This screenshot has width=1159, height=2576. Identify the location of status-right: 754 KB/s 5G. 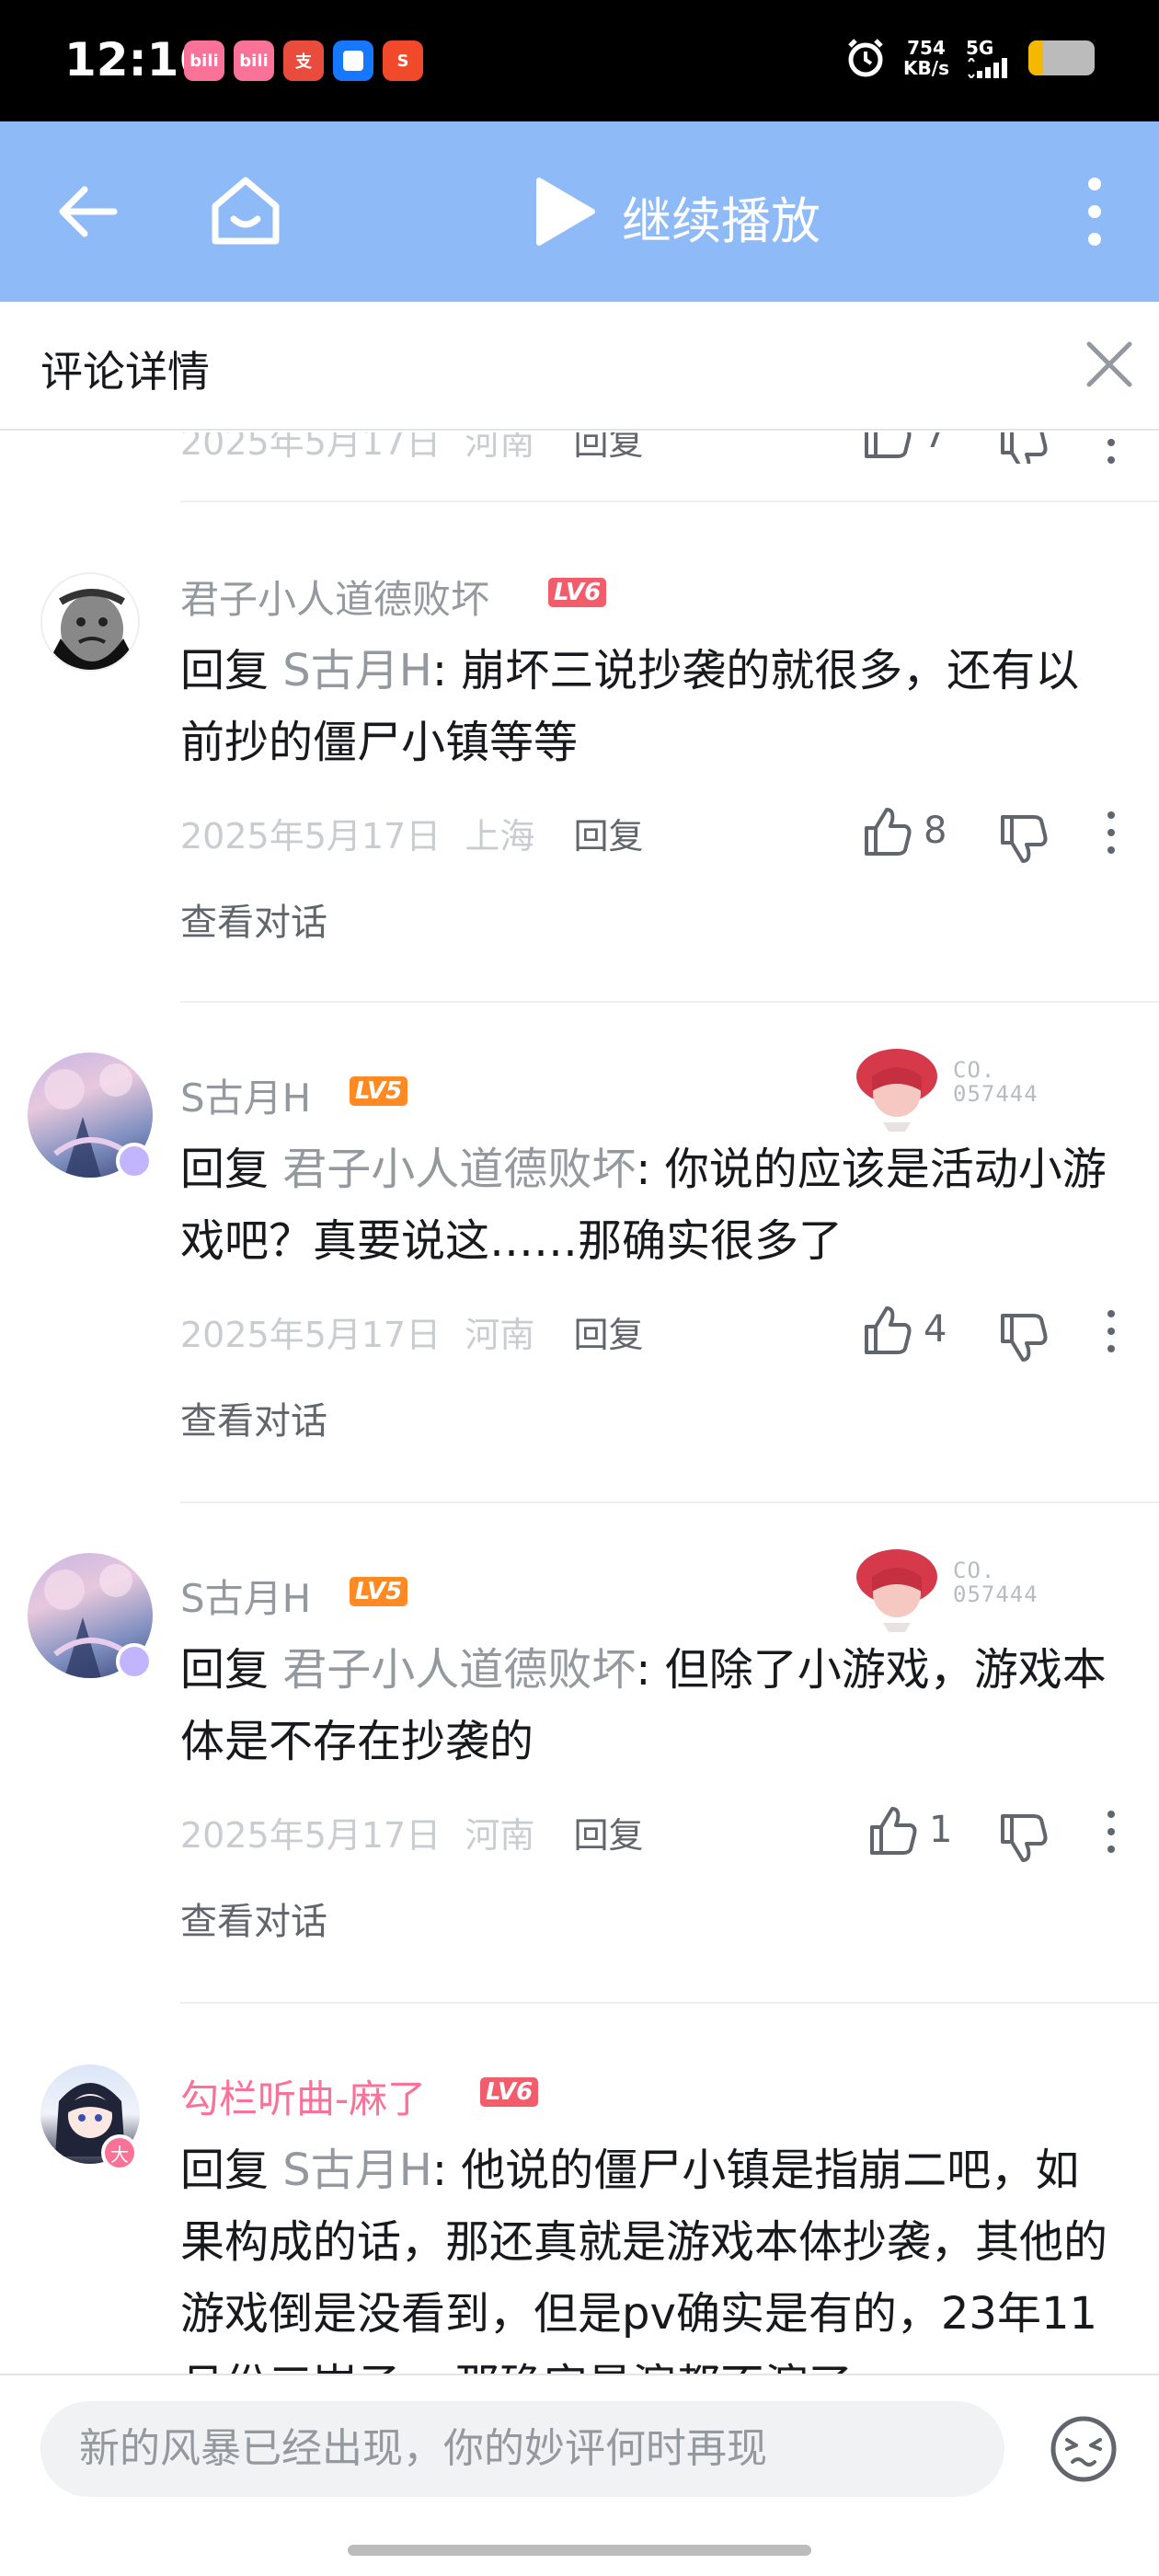
(969, 58).